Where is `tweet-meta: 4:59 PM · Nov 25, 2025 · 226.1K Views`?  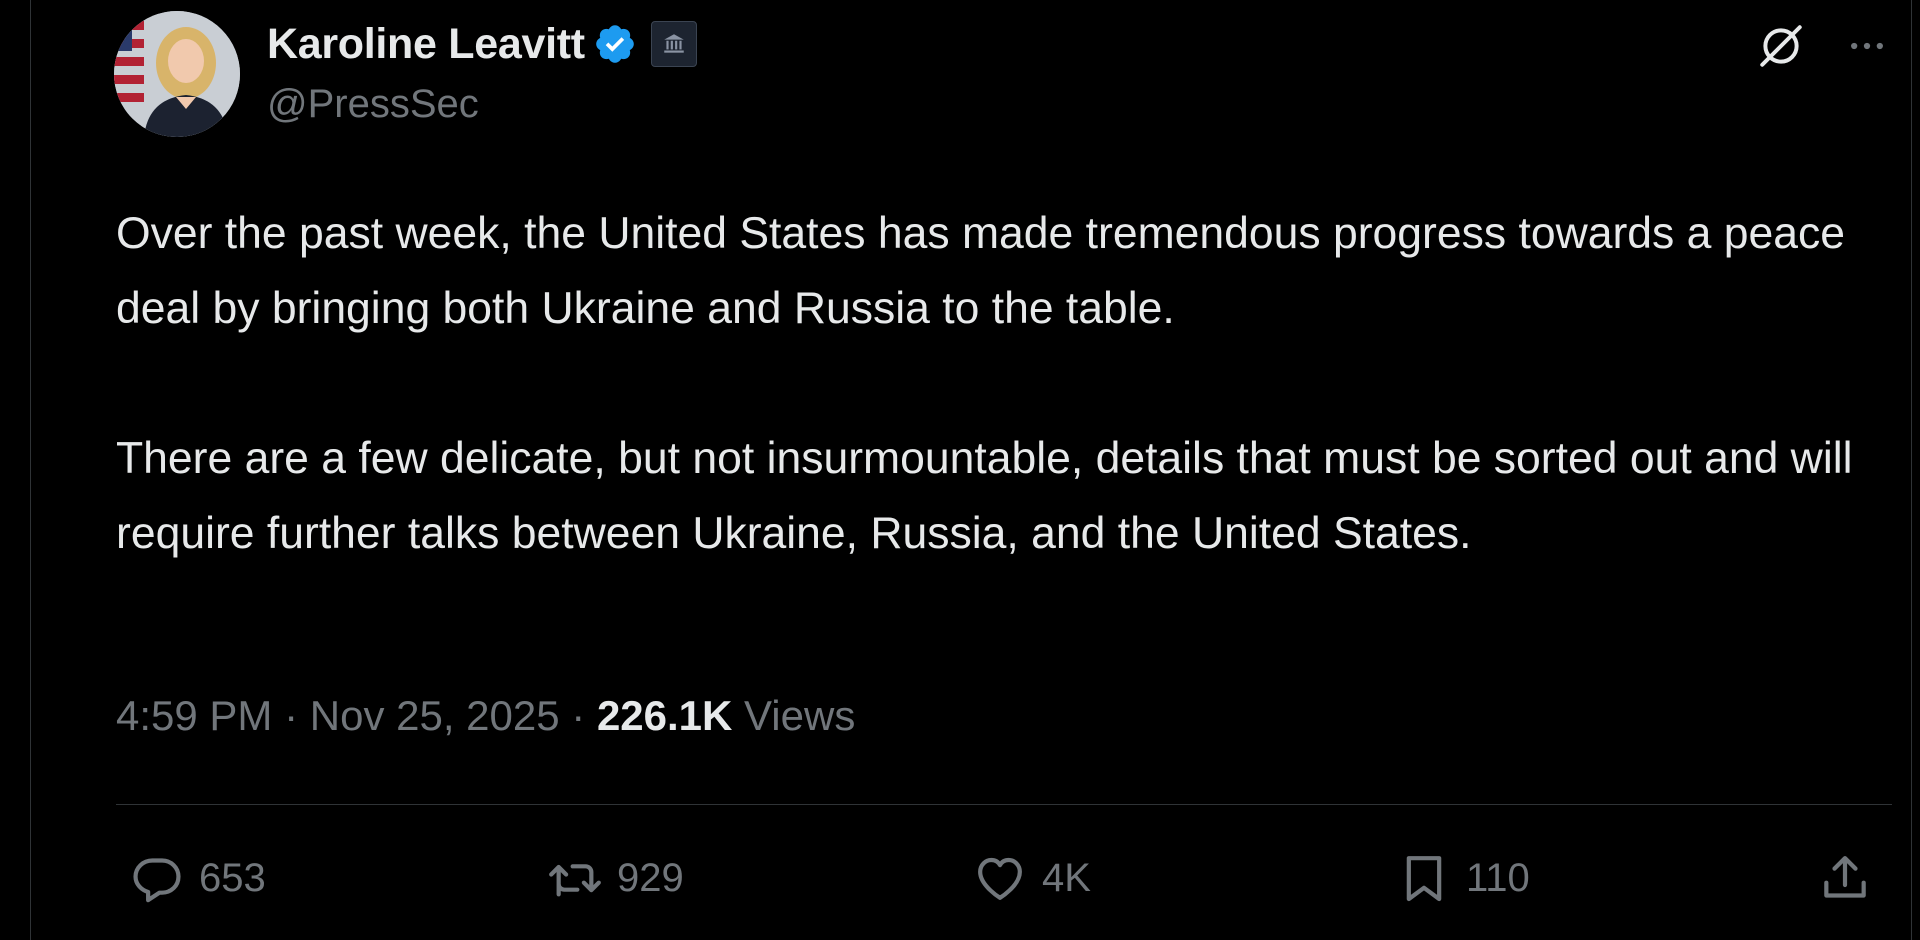
tweet-meta: 4:59 PM · Nov 25, 2025 · 226.1K Views is located at coordinates (485, 716).